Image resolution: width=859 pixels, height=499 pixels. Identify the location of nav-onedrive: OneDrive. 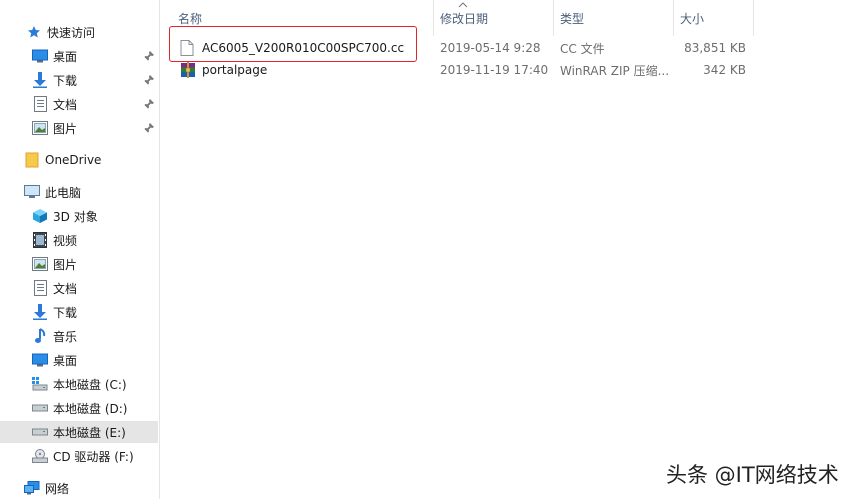
(79, 160).